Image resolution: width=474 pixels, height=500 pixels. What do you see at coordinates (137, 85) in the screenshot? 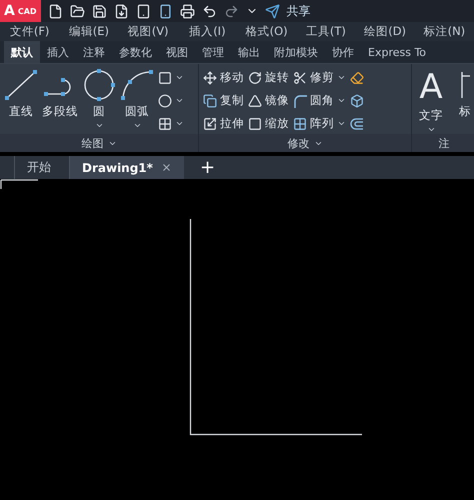
I see `arc-icon` at bounding box center [137, 85].